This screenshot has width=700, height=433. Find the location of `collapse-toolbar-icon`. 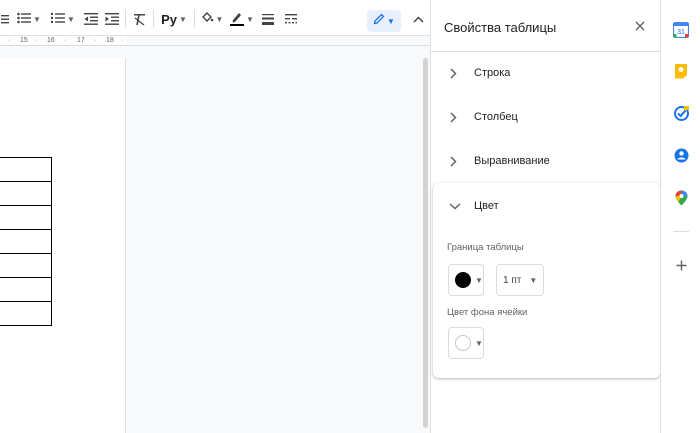

collapse-toolbar-icon is located at coordinates (418, 19).